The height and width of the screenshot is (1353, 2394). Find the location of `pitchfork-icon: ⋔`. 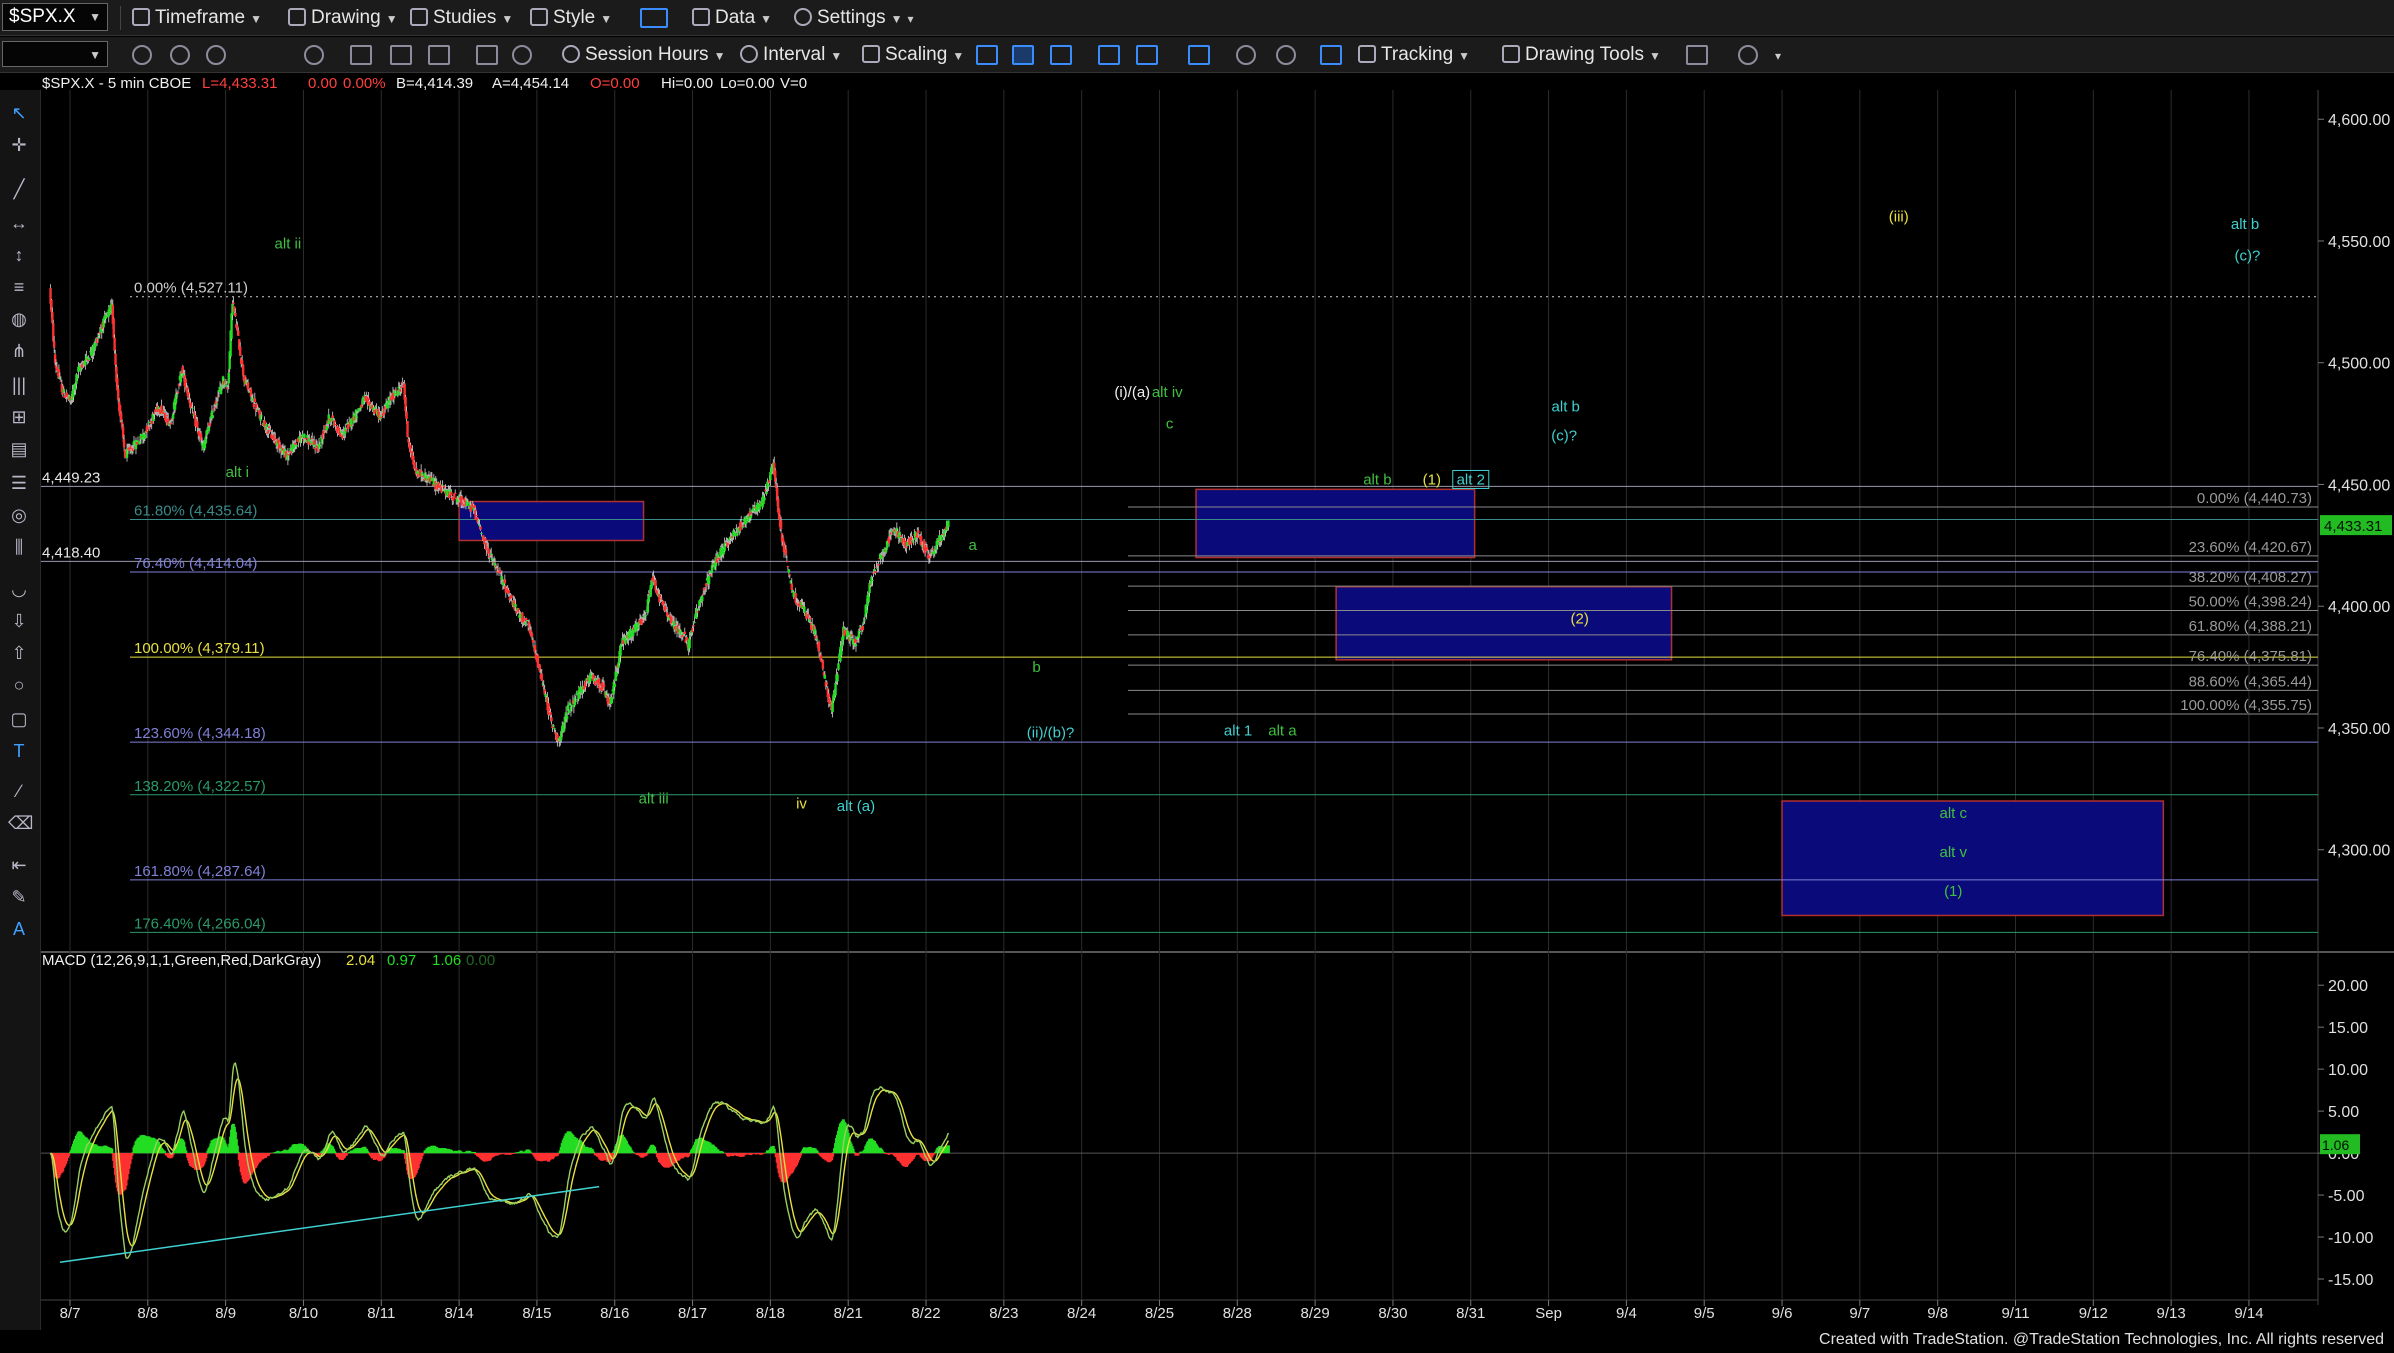

pitchfork-icon: ⋔ is located at coordinates (19, 351).